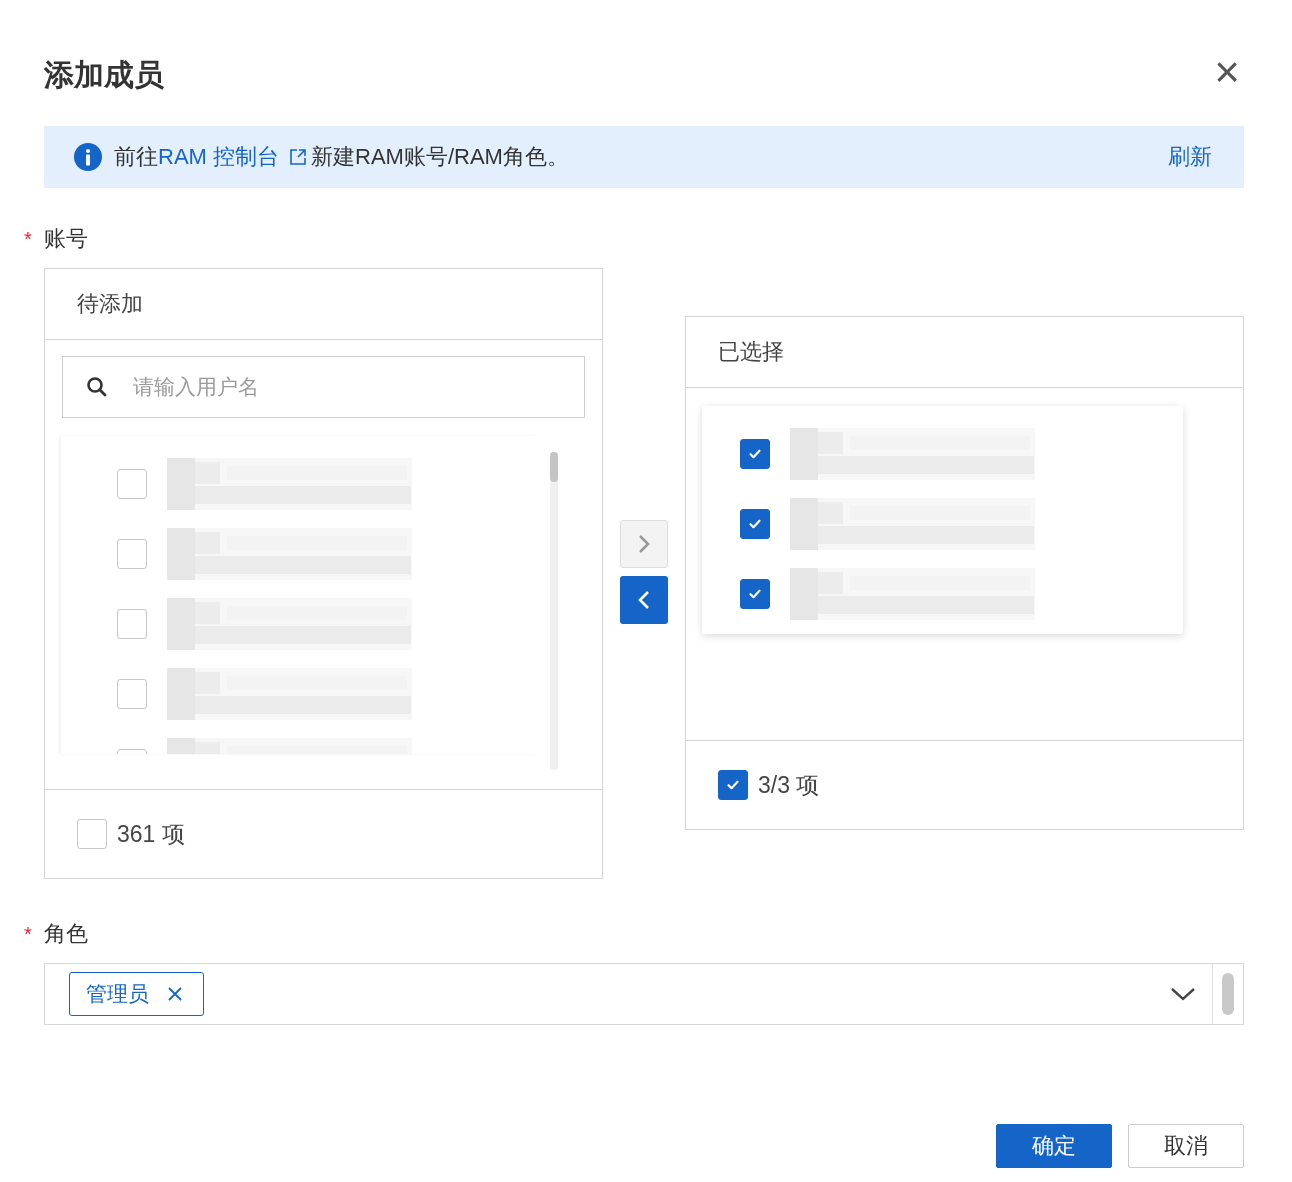 The height and width of the screenshot is (1182, 1292). What do you see at coordinates (1054, 1146) in the screenshot?
I see `confirm-button: 确定` at bounding box center [1054, 1146].